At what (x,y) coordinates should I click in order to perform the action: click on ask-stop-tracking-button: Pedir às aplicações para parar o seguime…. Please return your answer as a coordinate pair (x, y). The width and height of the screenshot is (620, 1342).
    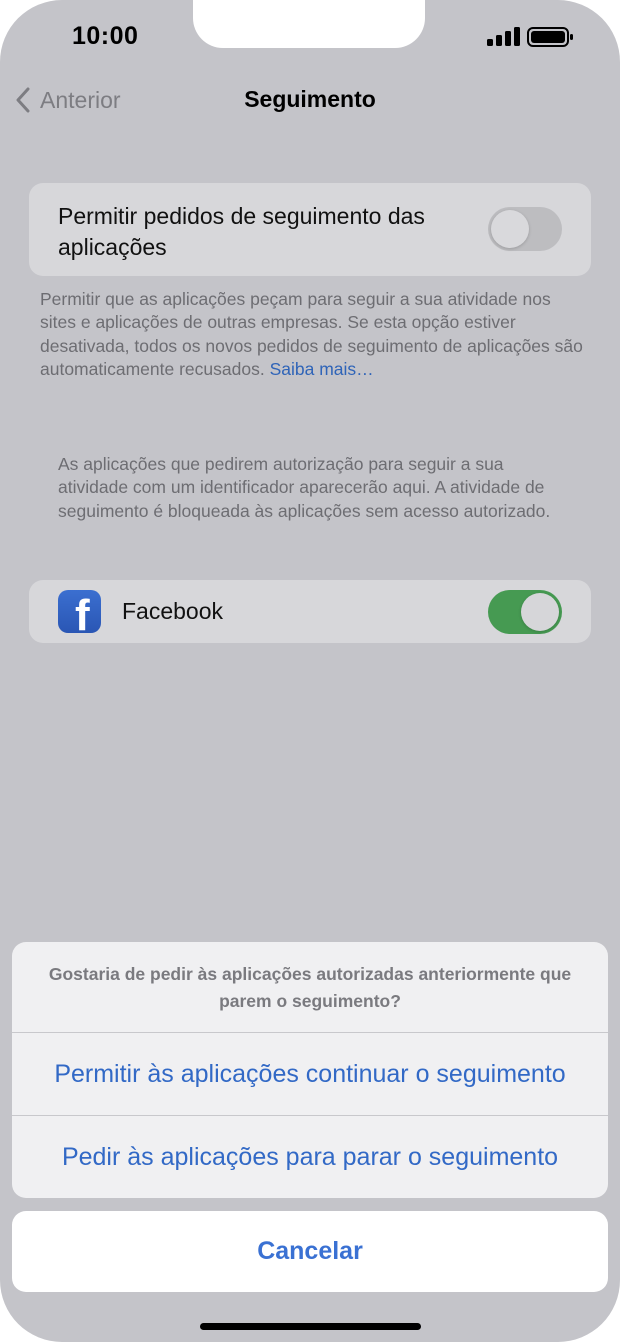
    Looking at the image, I should click on (310, 1157).